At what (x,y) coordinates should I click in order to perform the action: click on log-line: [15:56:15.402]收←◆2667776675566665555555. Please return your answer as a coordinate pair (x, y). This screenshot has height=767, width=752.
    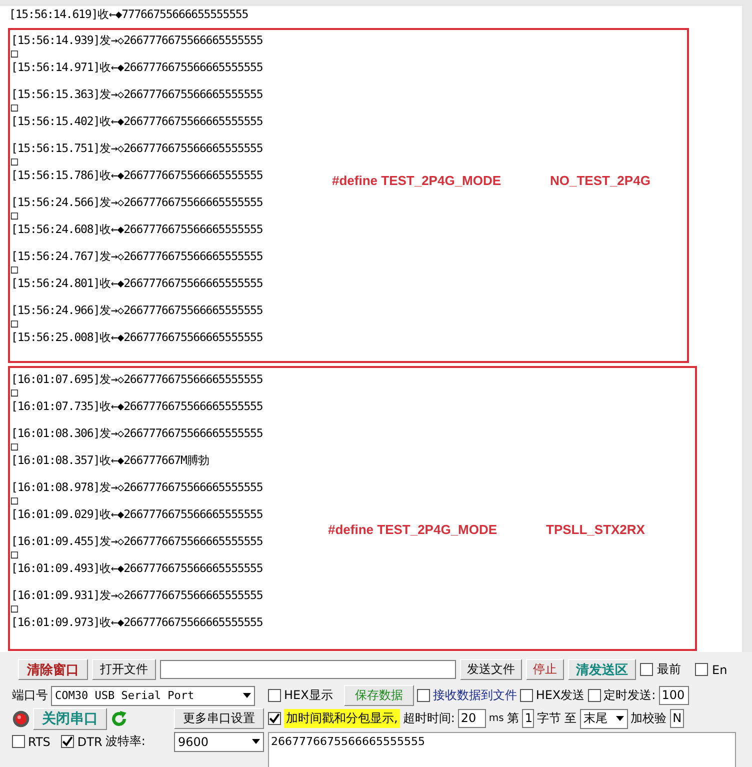
    Looking at the image, I should click on (137, 121).